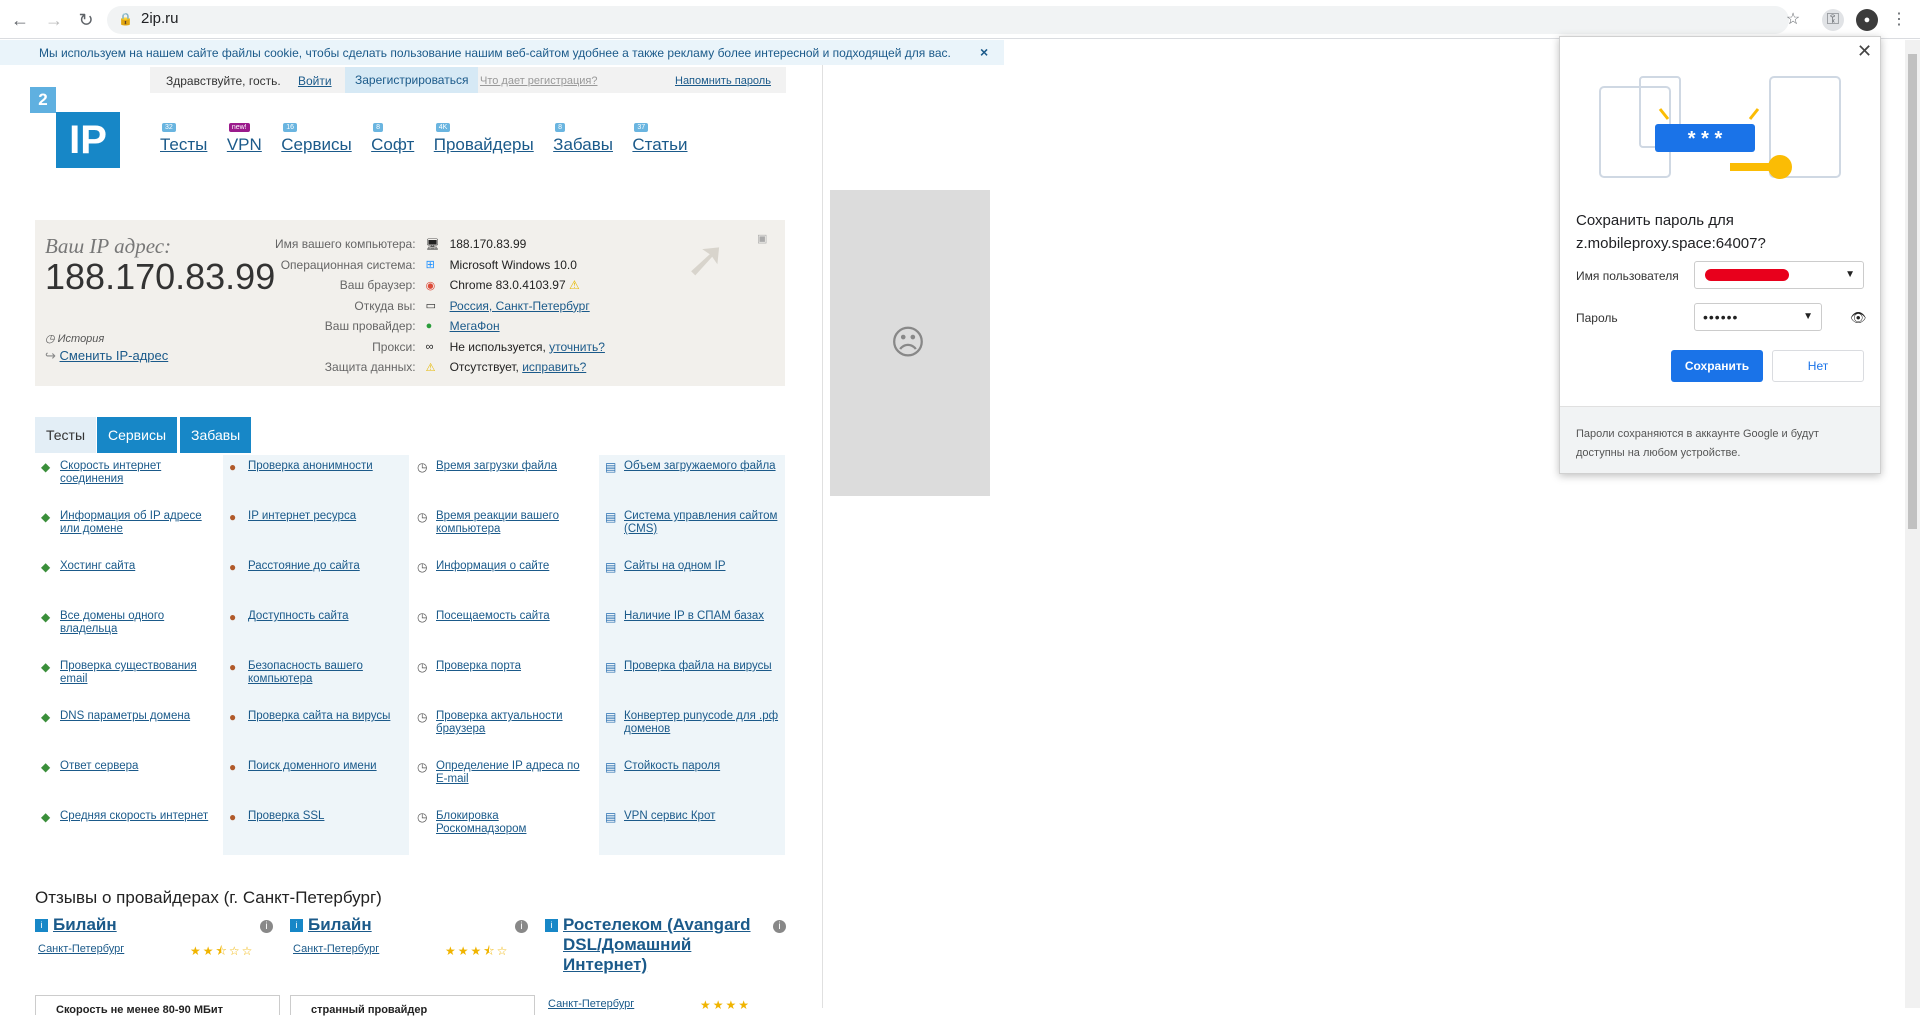 The image size is (1920, 1016). I want to click on test-item: ▤ VPN сервис Крот, so click(692, 830).